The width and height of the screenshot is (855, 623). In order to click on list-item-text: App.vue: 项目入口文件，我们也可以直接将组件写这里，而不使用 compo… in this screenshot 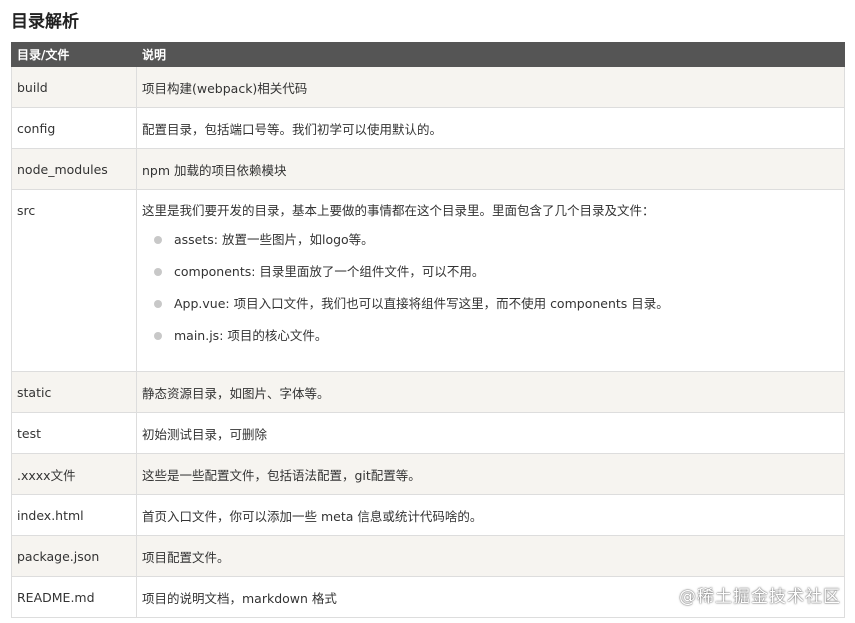, I will do `click(421, 303)`.